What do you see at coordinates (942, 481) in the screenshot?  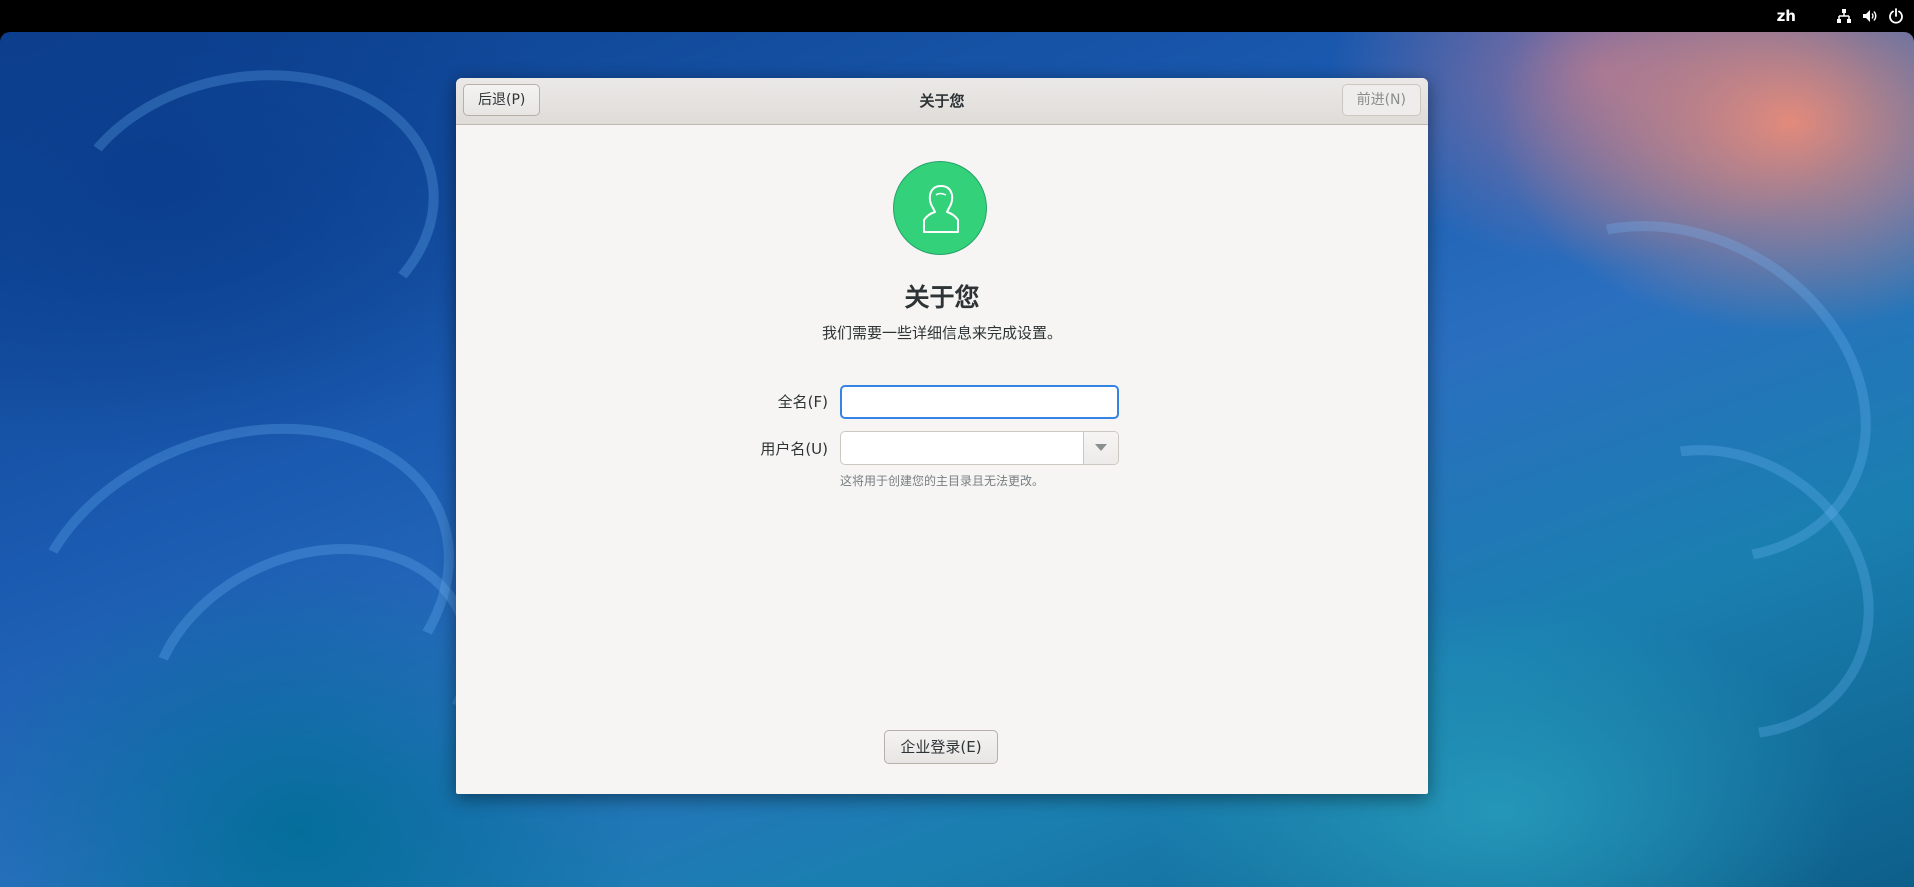 I see `username-hint: 这将用于创建您的主目录且无法更改。` at bounding box center [942, 481].